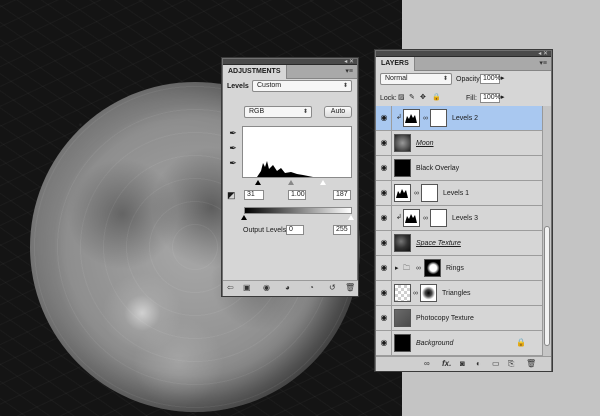  I want to click on fill-label: Fill:, so click(471, 98).